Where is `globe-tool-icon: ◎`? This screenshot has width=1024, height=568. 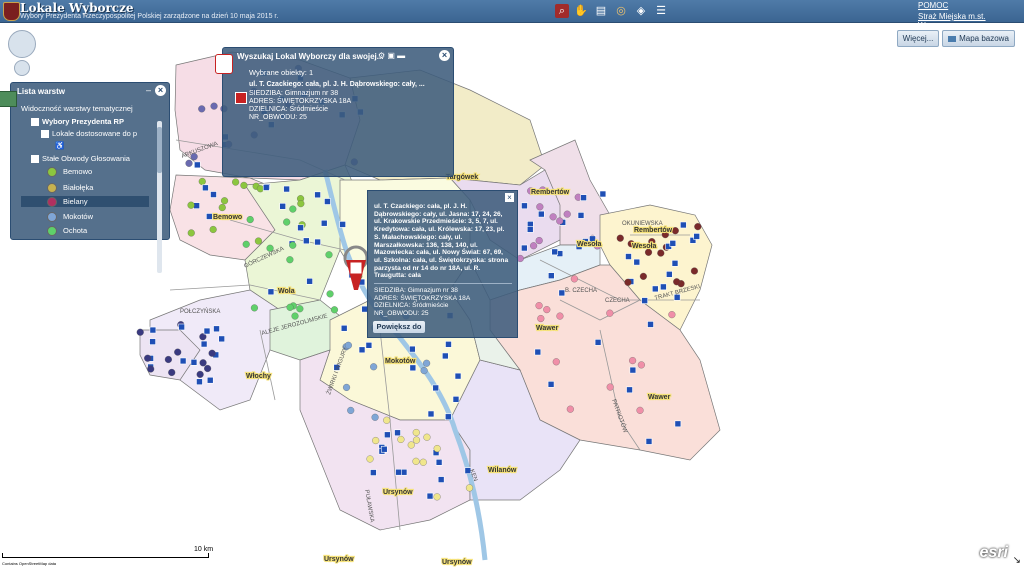 globe-tool-icon: ◎ is located at coordinates (621, 11).